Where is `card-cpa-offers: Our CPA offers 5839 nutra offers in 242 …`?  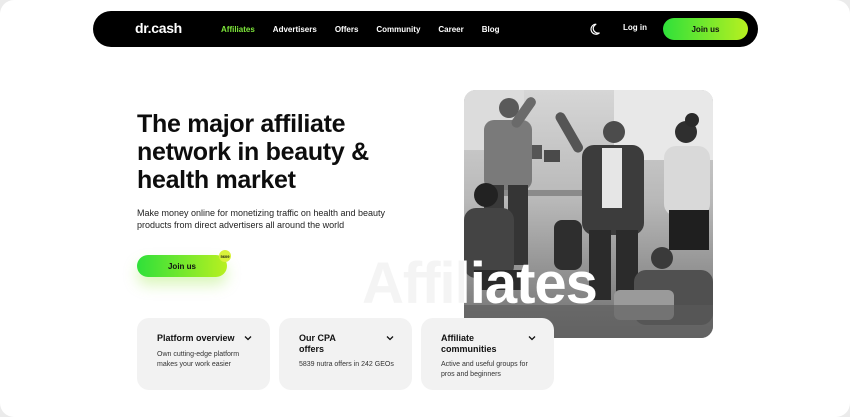 card-cpa-offers: Our CPA offers 5839 nutra offers in 242 … is located at coordinates (345, 354).